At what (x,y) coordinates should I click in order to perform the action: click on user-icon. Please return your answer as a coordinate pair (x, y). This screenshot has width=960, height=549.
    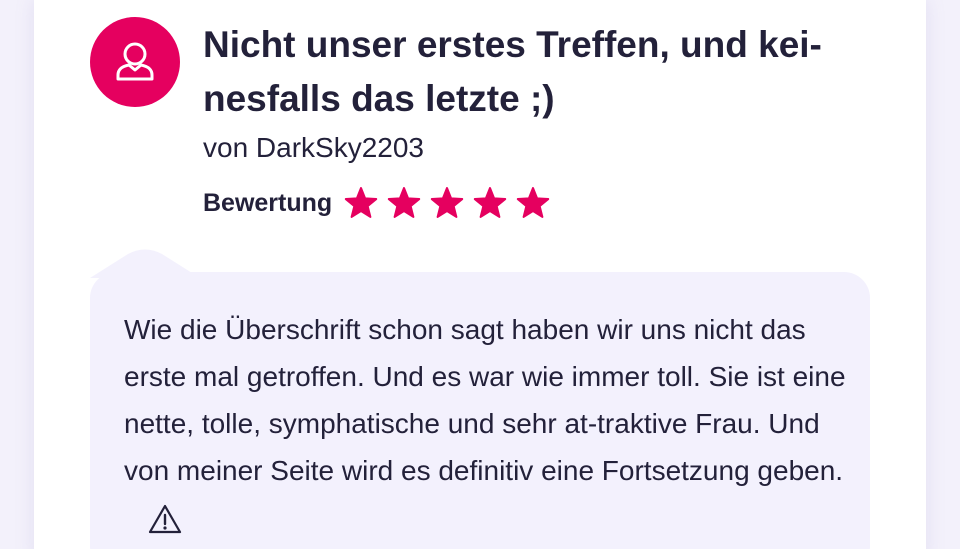
    Looking at the image, I should click on (135, 61).